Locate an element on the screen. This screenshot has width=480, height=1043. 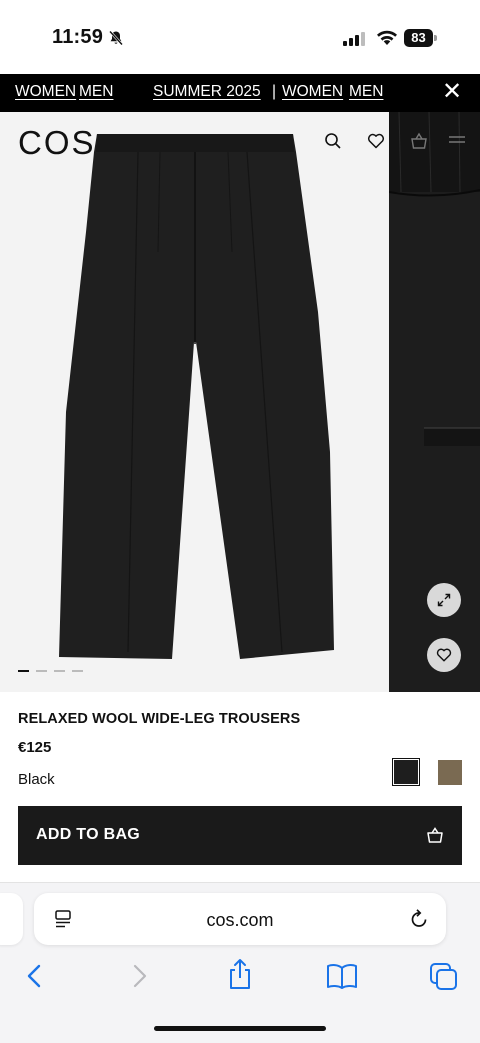
product-name: RELAXED WOOL WIDE-LEG TROUSERS is located at coordinates (159, 719).